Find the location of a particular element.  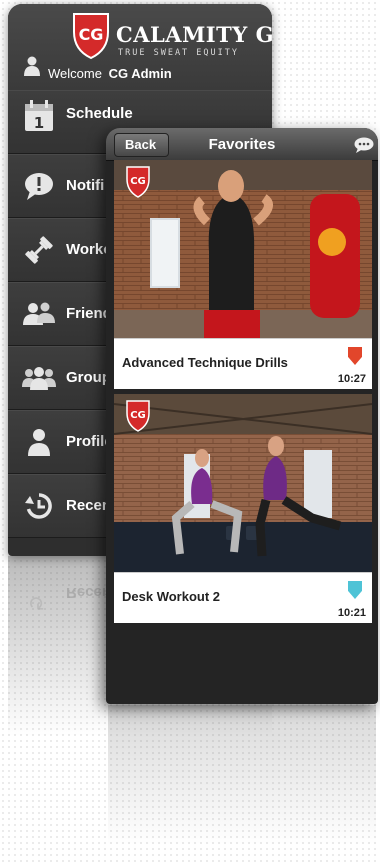

menu-item-label: Friend is located at coordinates (89, 313).